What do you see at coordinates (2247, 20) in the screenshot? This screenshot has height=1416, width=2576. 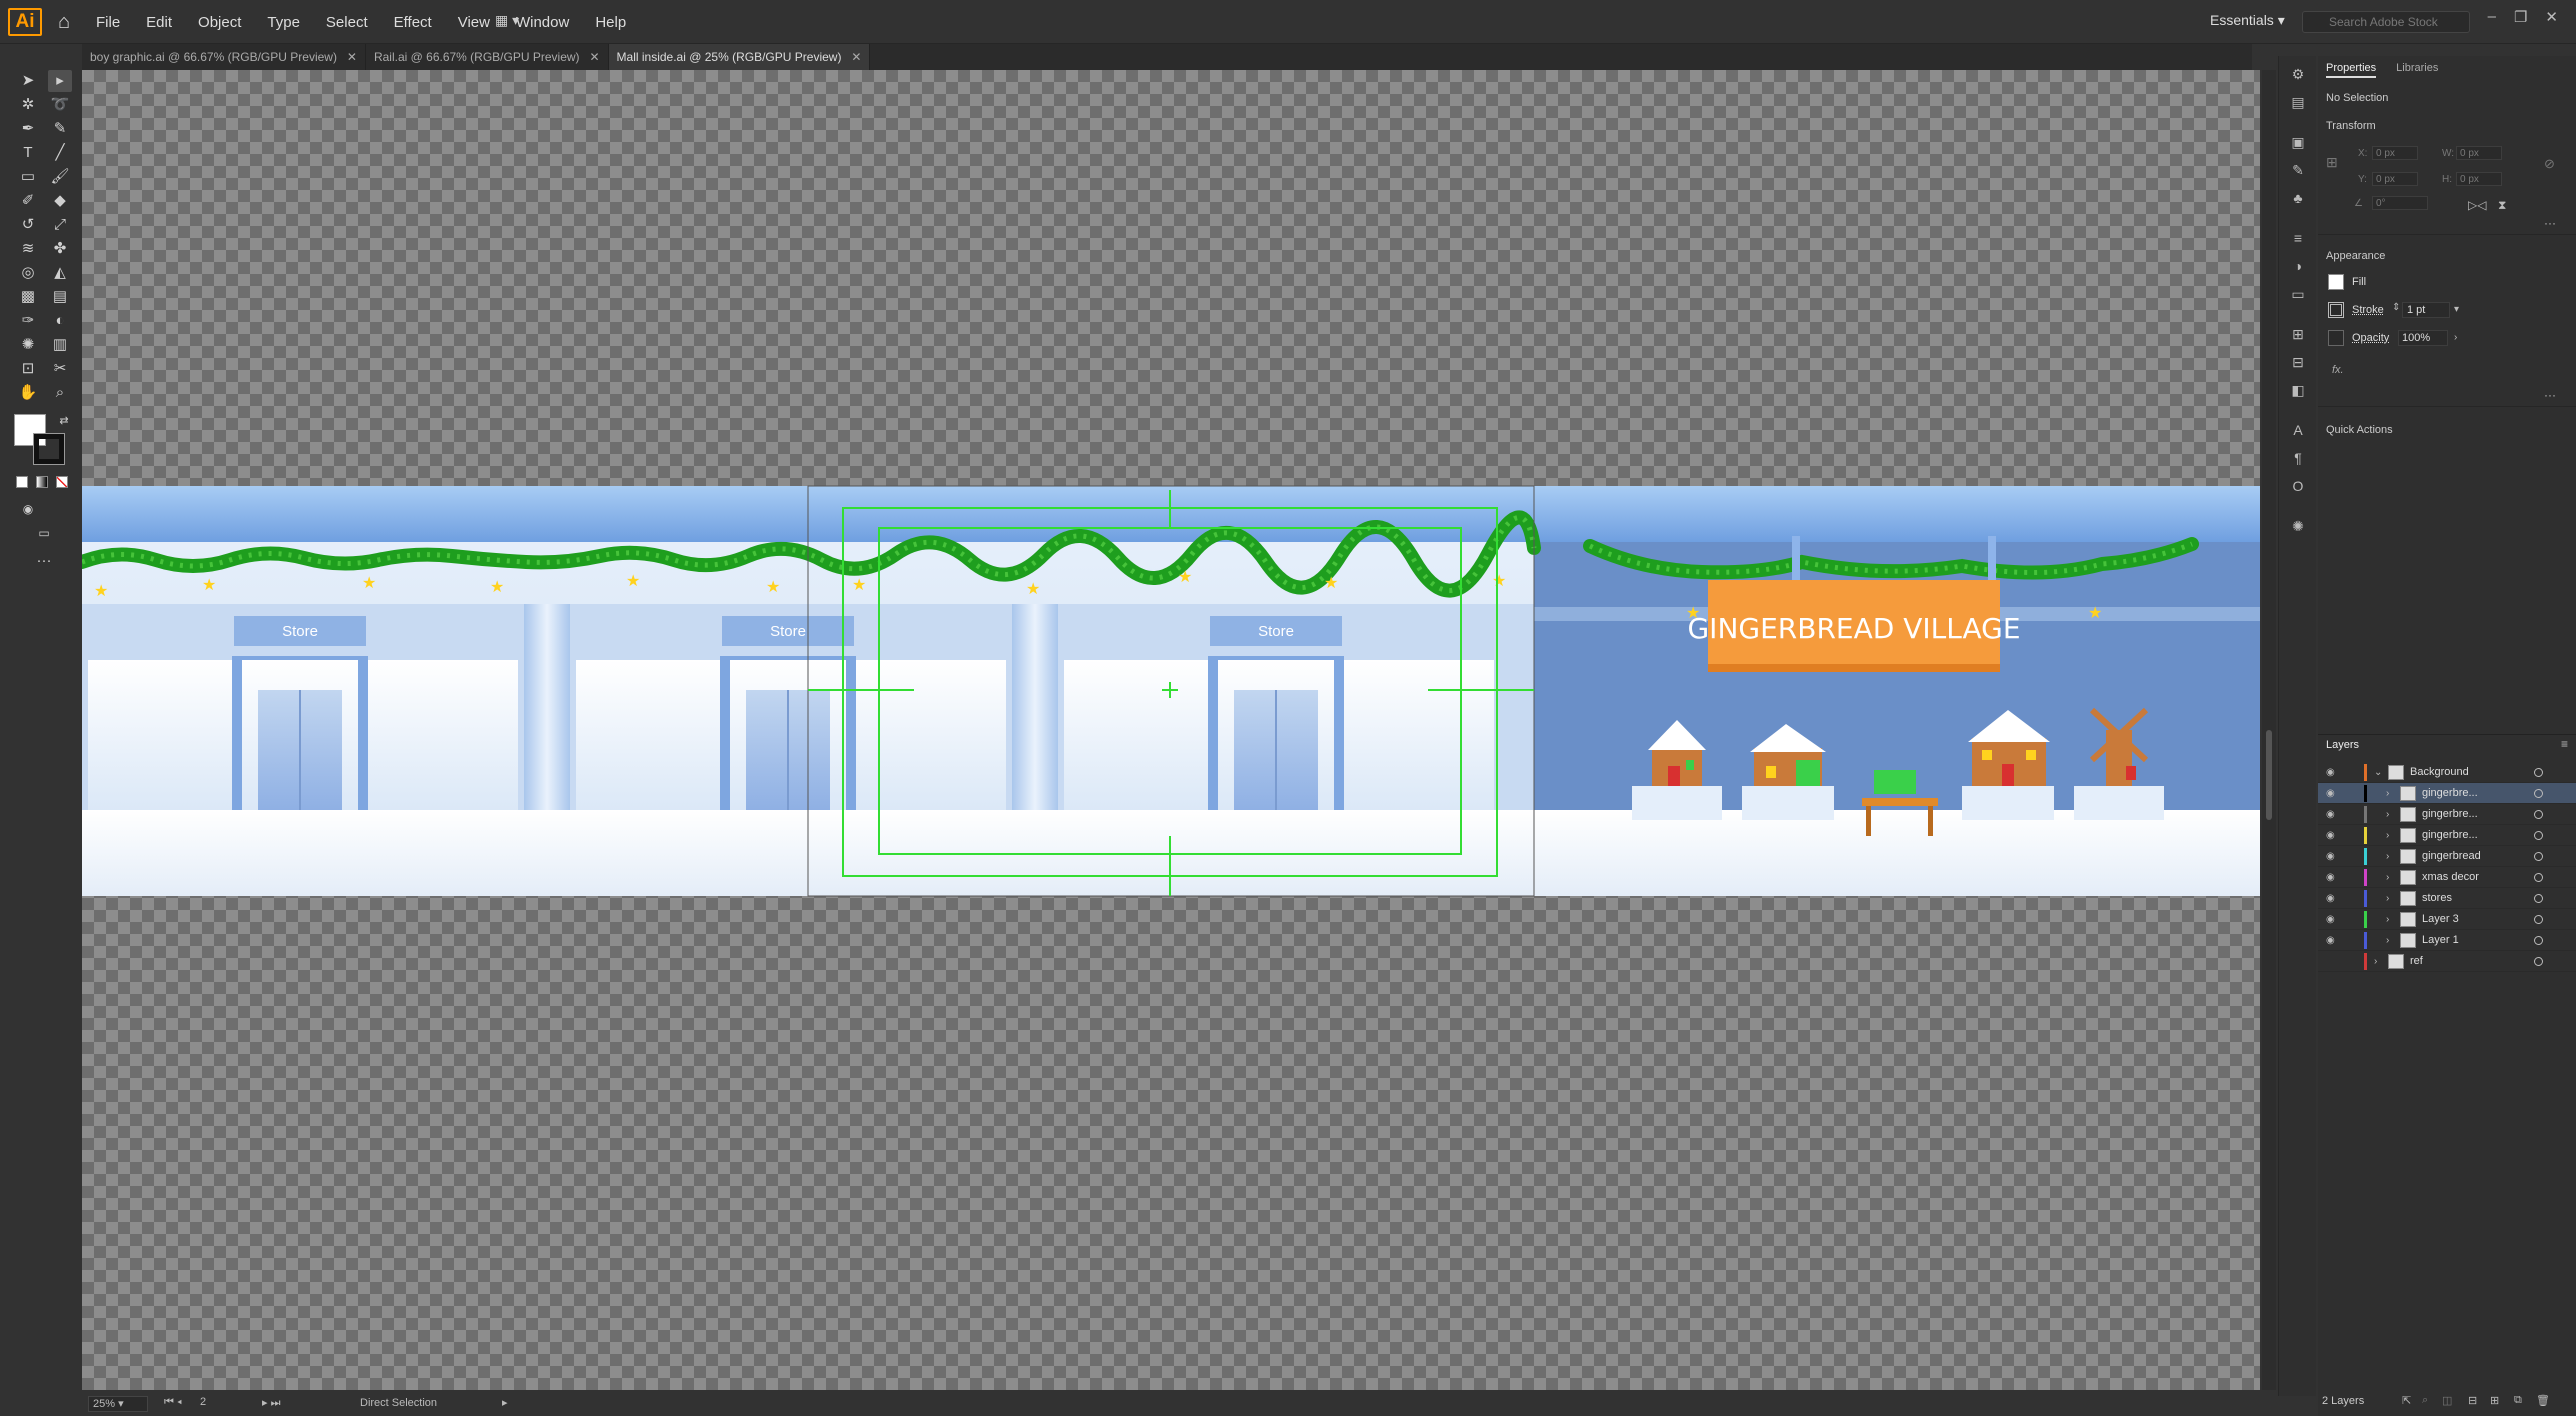 I see `workspace-switcher: Essentials ▾` at bounding box center [2247, 20].